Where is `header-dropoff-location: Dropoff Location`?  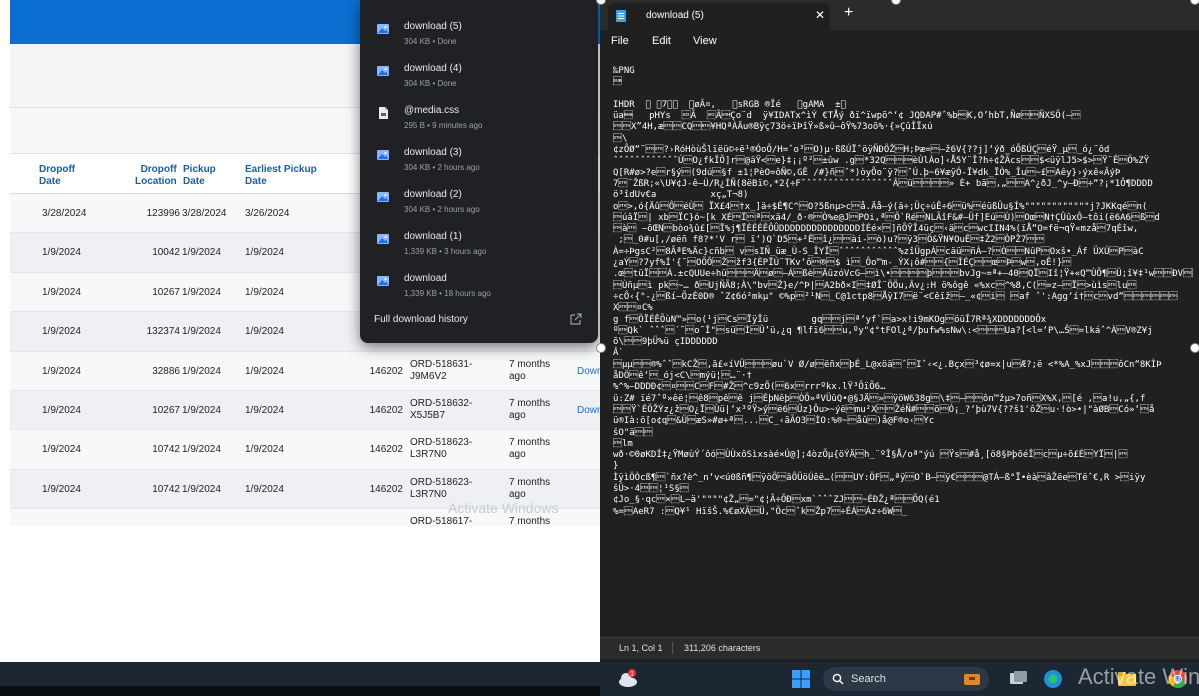
header-dropoff-location: Dropoff Location is located at coordinates (156, 176).